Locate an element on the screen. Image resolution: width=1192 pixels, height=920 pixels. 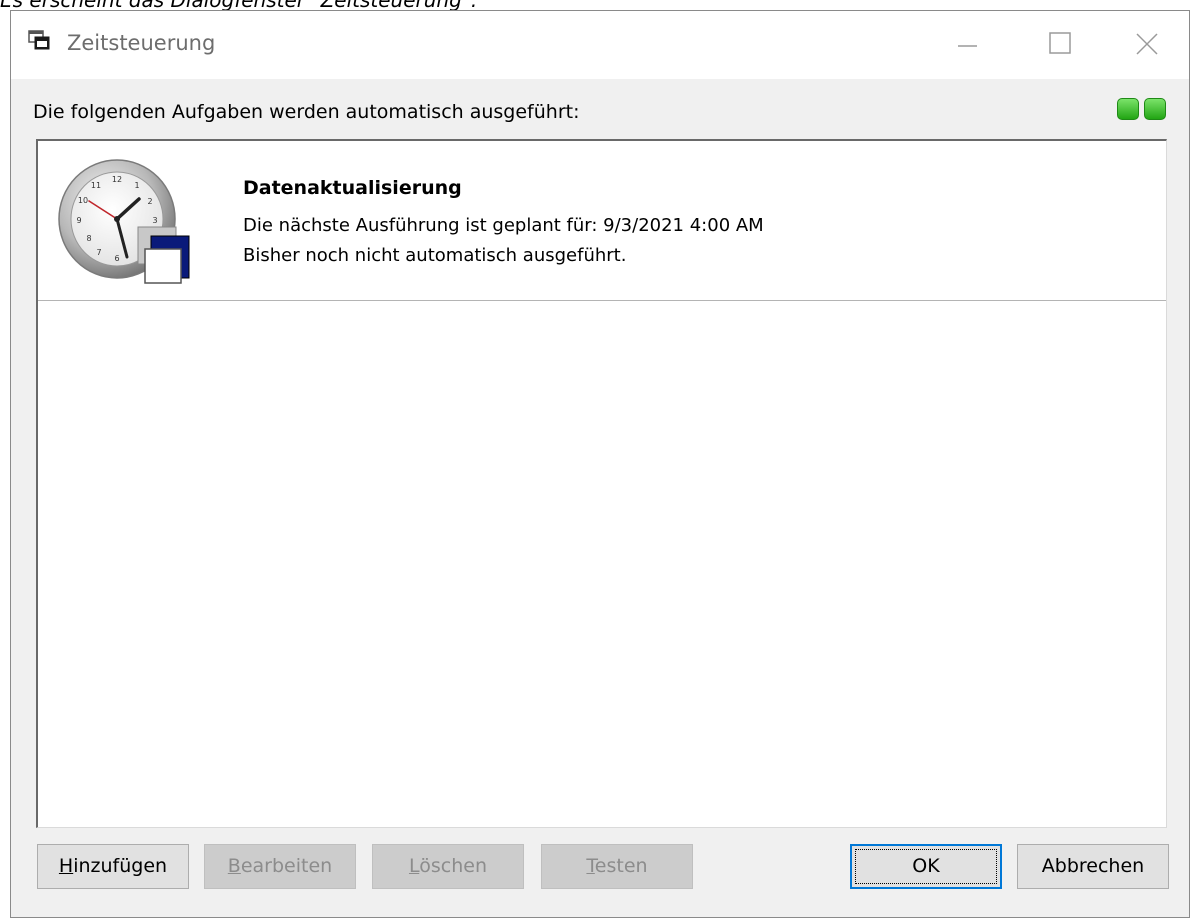
cancel-button: Abbrechen is located at coordinates (1093, 866).